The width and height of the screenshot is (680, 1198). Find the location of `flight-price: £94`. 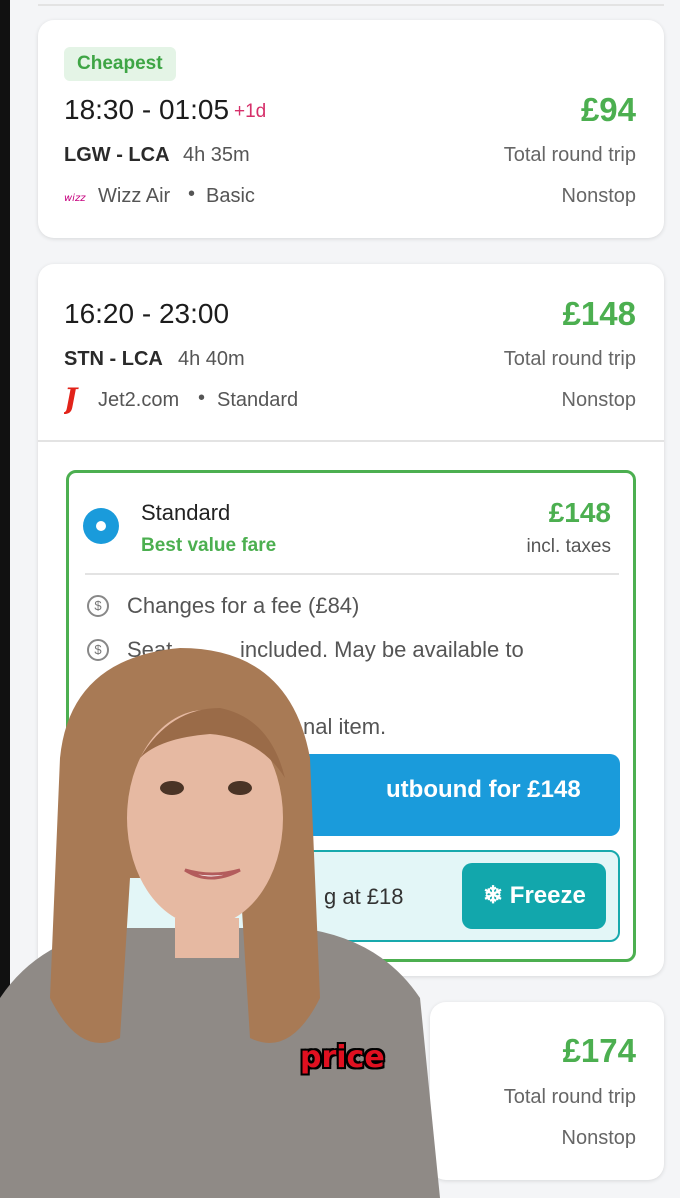

flight-price: £94 is located at coordinates (608, 109).